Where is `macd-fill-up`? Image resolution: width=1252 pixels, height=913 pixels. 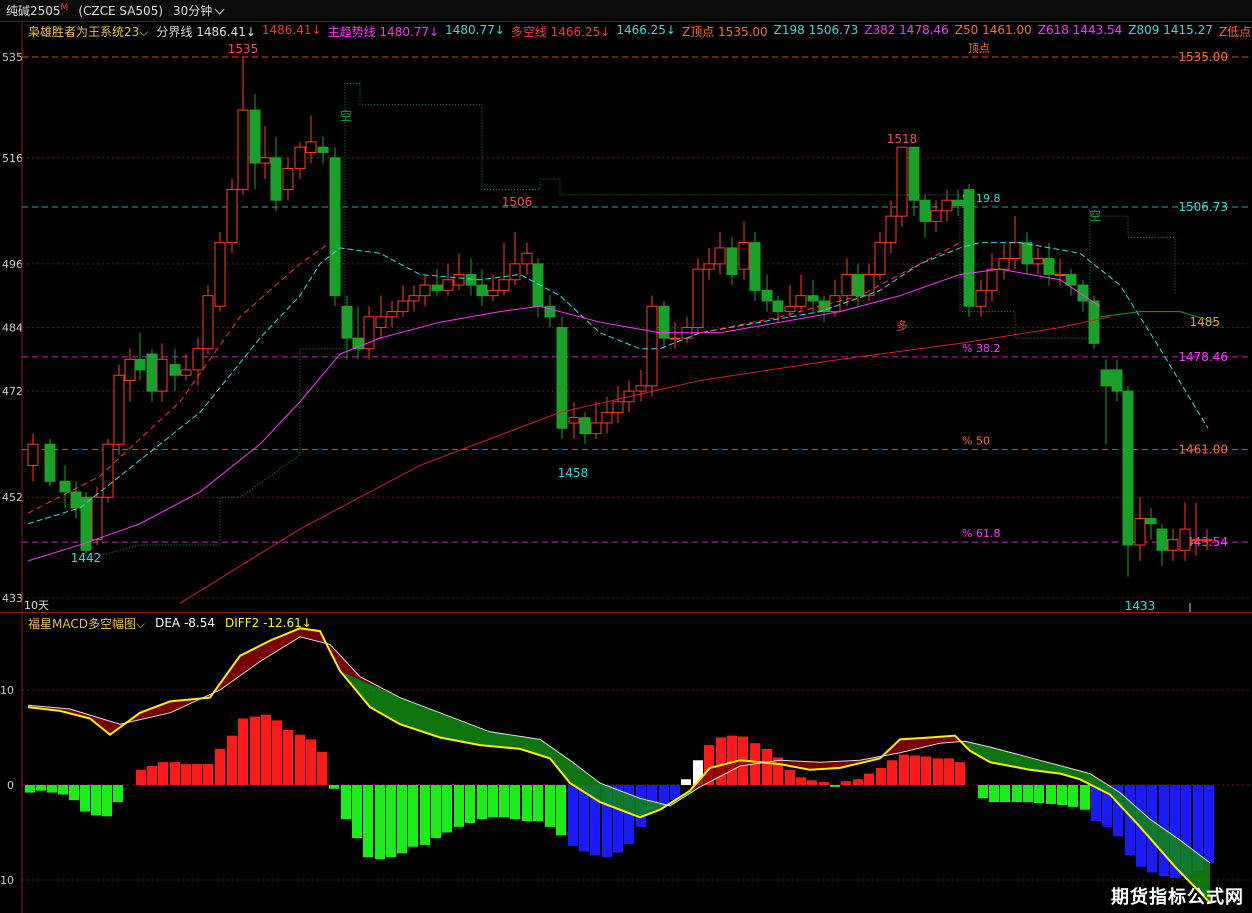
macd-fill-up is located at coordinates (214, 681).